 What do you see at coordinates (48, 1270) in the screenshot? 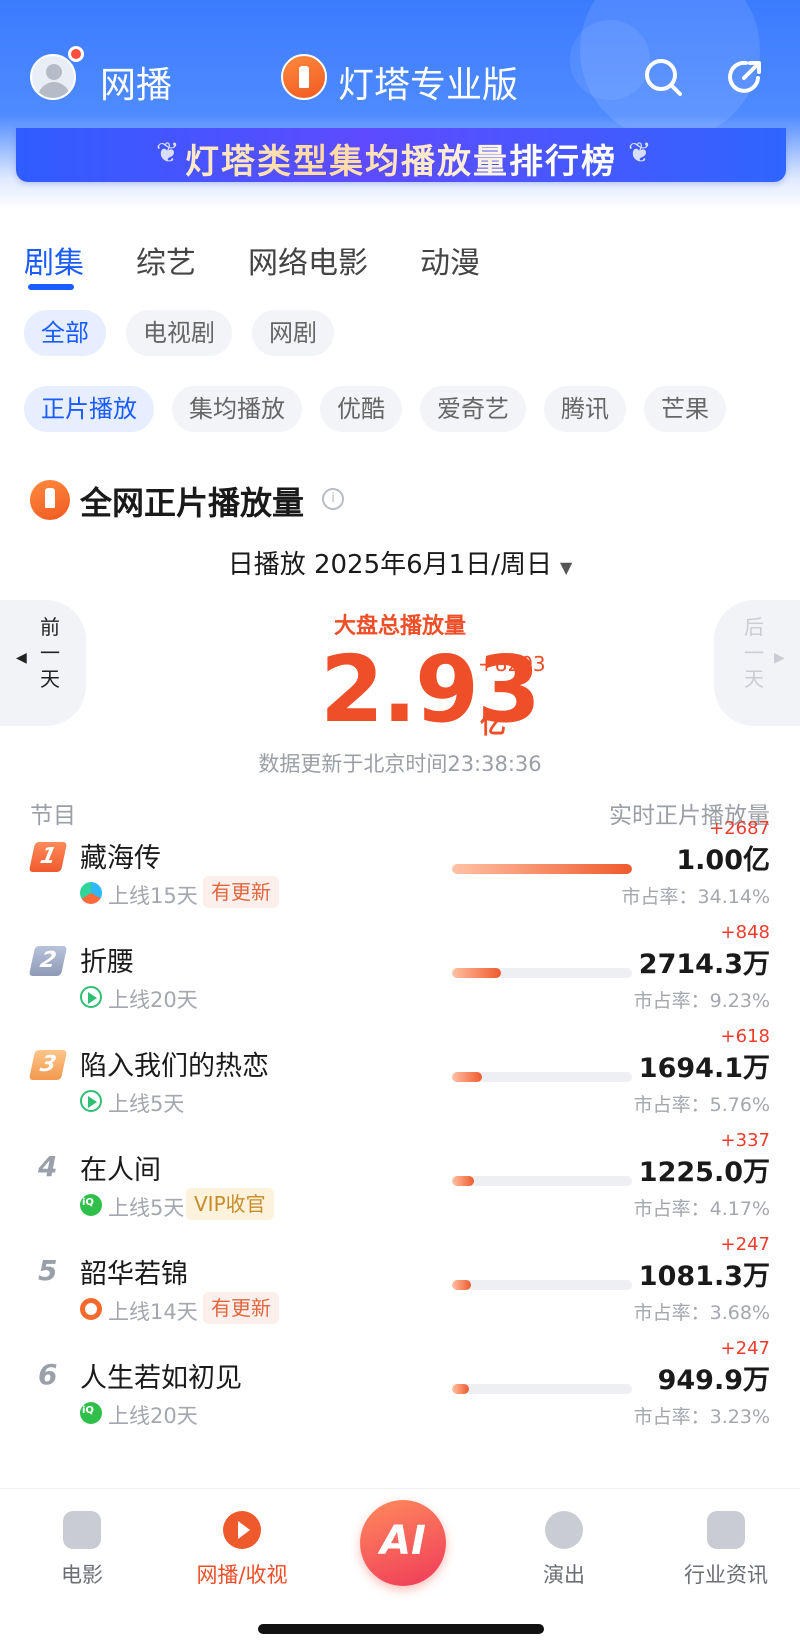
I see `rank-number: 5` at bounding box center [48, 1270].